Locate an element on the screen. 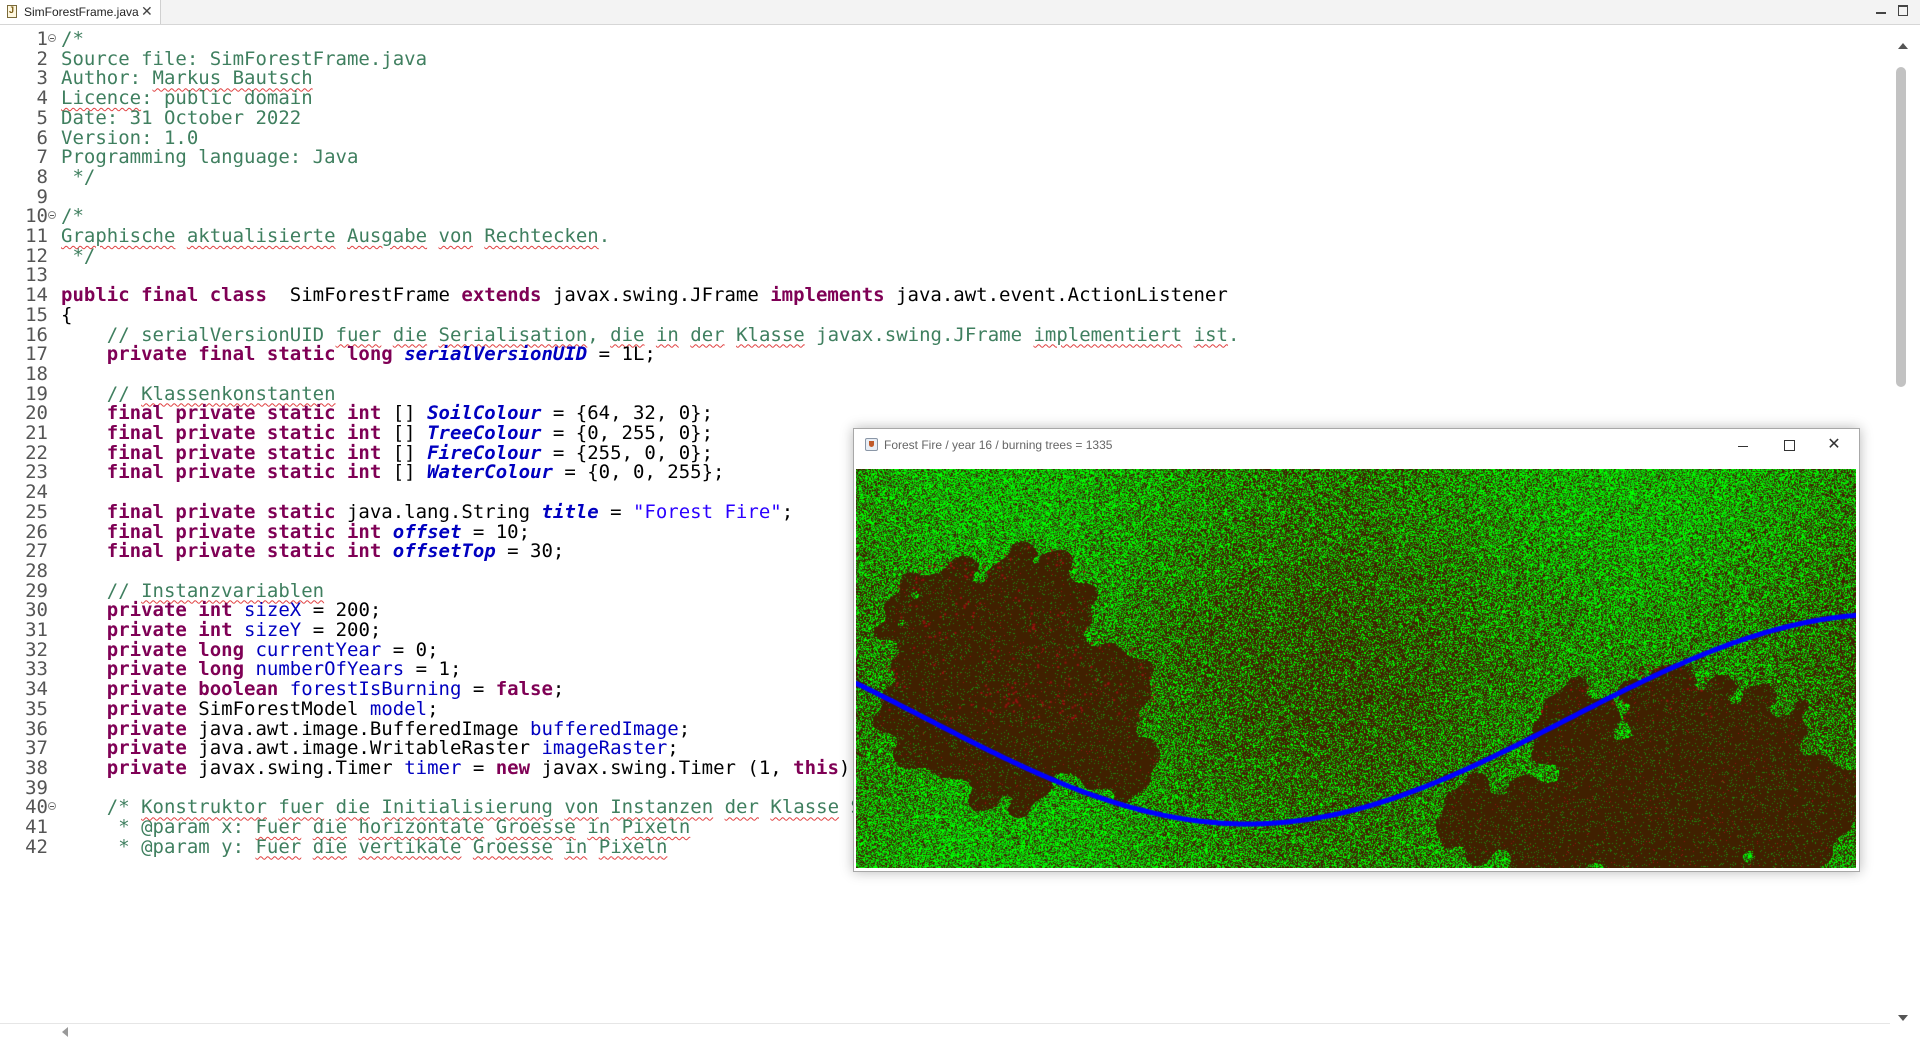  scroll-up-icon is located at coordinates (1903, 46).